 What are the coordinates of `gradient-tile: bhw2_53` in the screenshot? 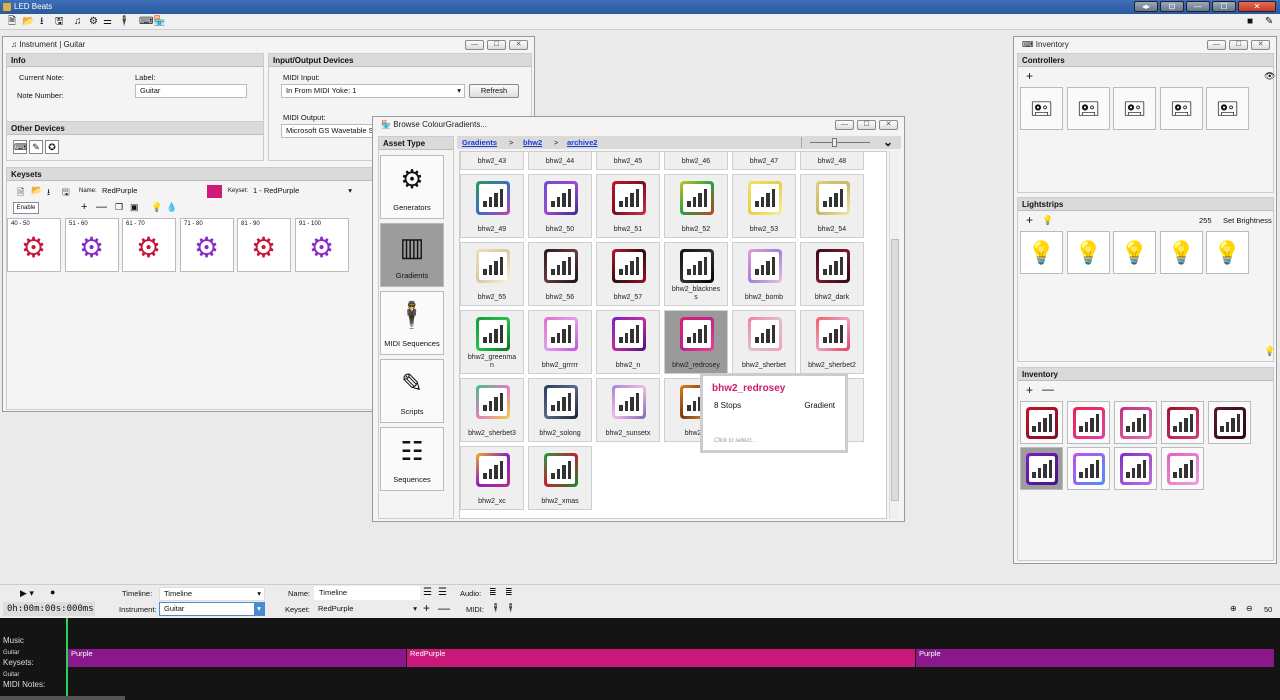 It's located at (764, 206).